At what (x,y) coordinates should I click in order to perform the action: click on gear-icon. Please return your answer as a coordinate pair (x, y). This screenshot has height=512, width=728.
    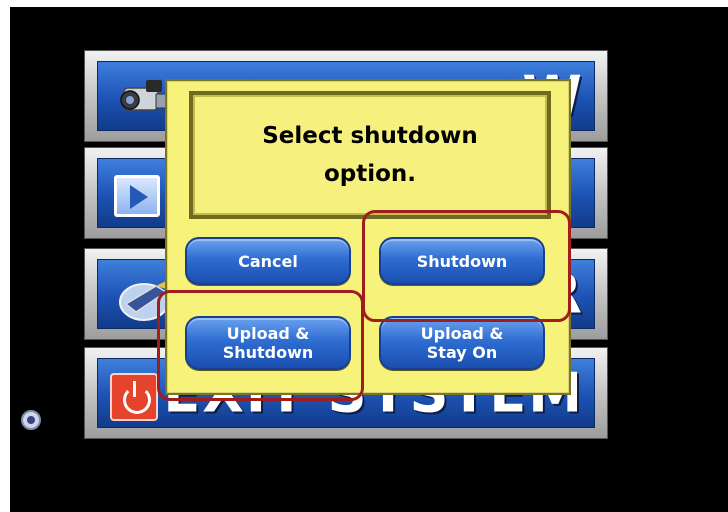
    Looking at the image, I should click on (31, 420).